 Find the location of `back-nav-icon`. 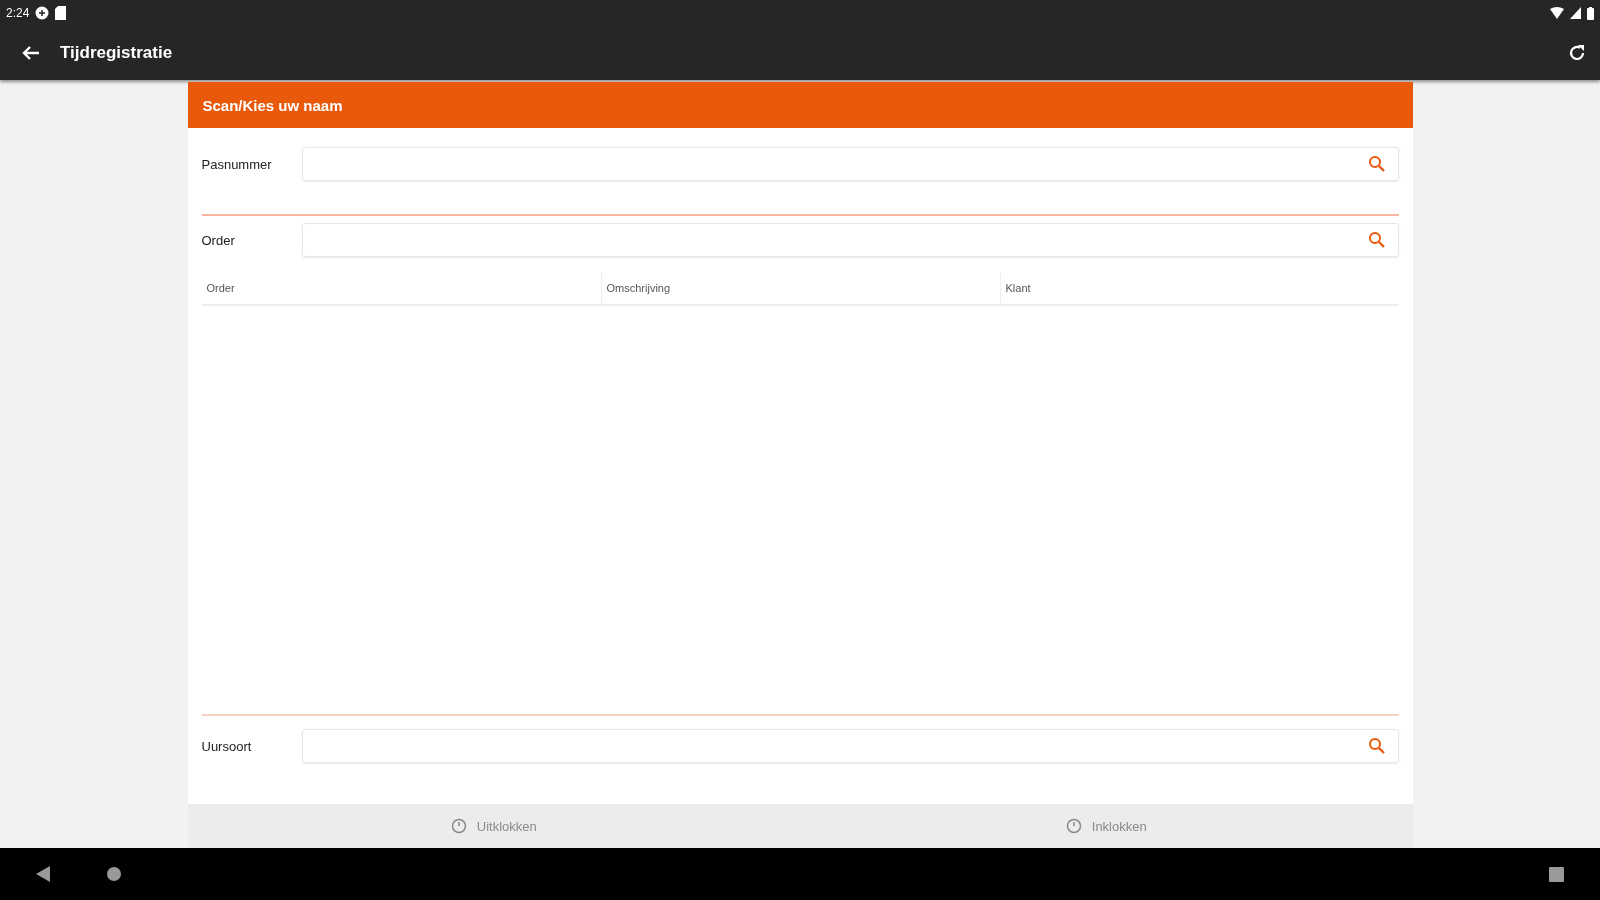

back-nav-icon is located at coordinates (43, 874).